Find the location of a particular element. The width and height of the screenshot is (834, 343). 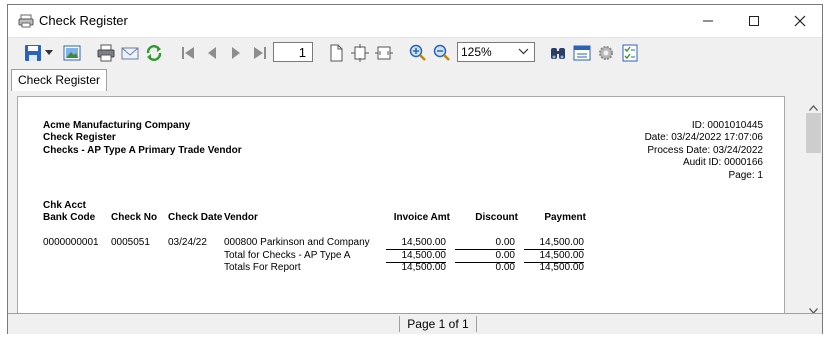

zoom-select: 125% is located at coordinates (496, 52).